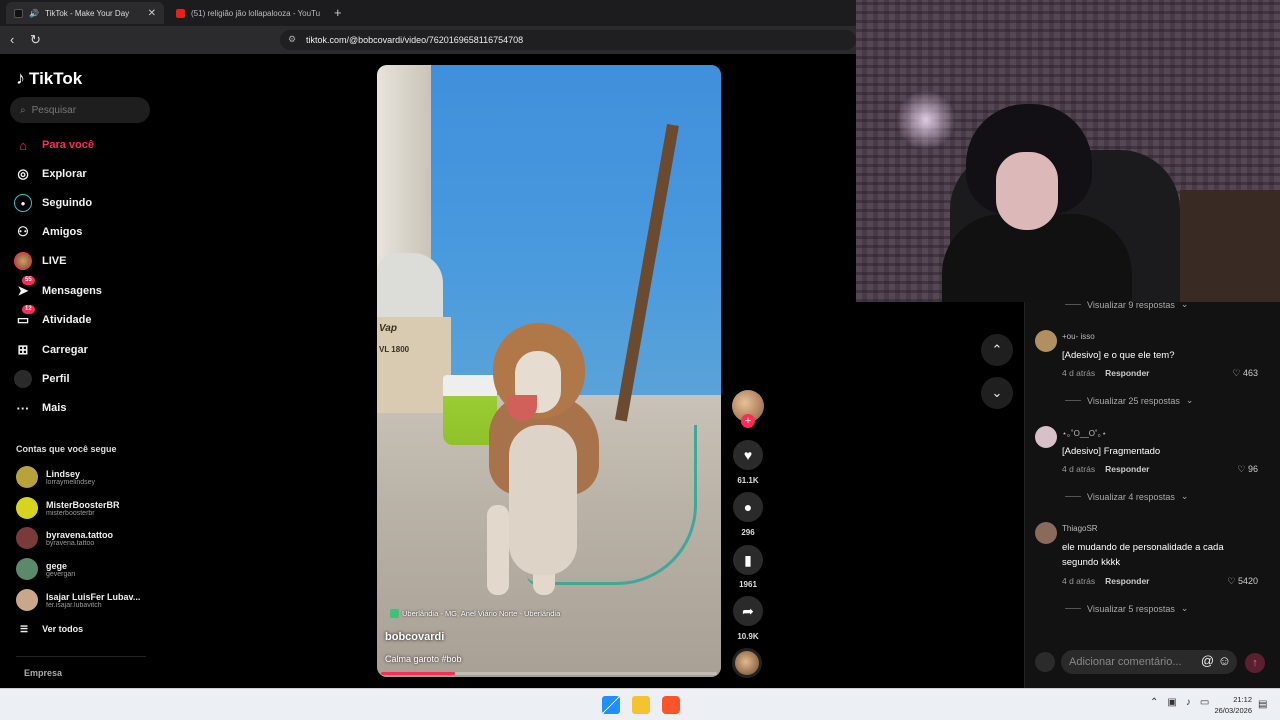 Image resolution: width=1280 pixels, height=720 pixels. I want to click on video-progress-bar, so click(549, 673).